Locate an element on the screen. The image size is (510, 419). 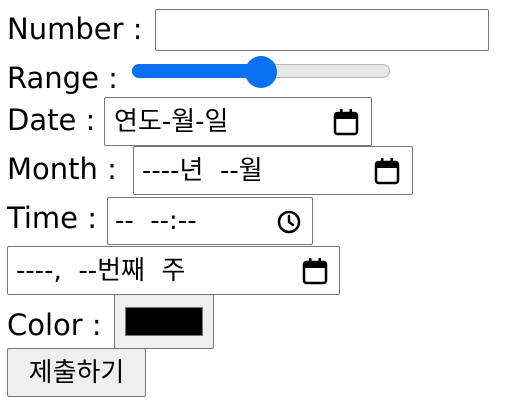
submit-button-label: 제출하기 is located at coordinates (76, 373).